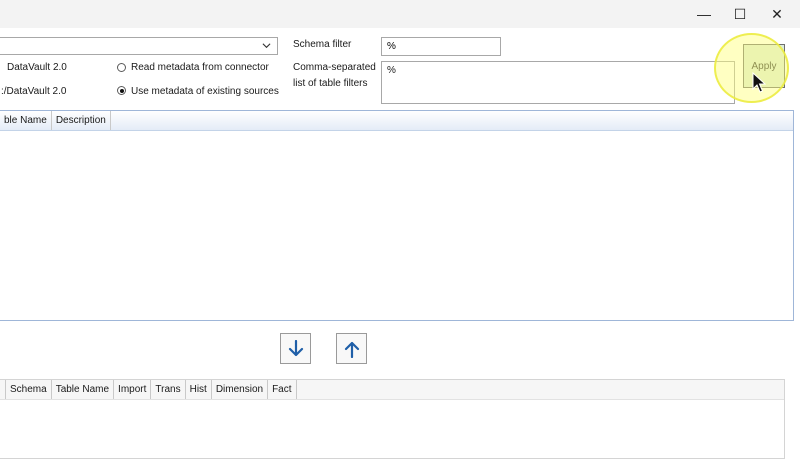 The height and width of the screenshot is (459, 800). Describe the element at coordinates (391, 70) in the screenshot. I see `table-filter-value: %` at that location.